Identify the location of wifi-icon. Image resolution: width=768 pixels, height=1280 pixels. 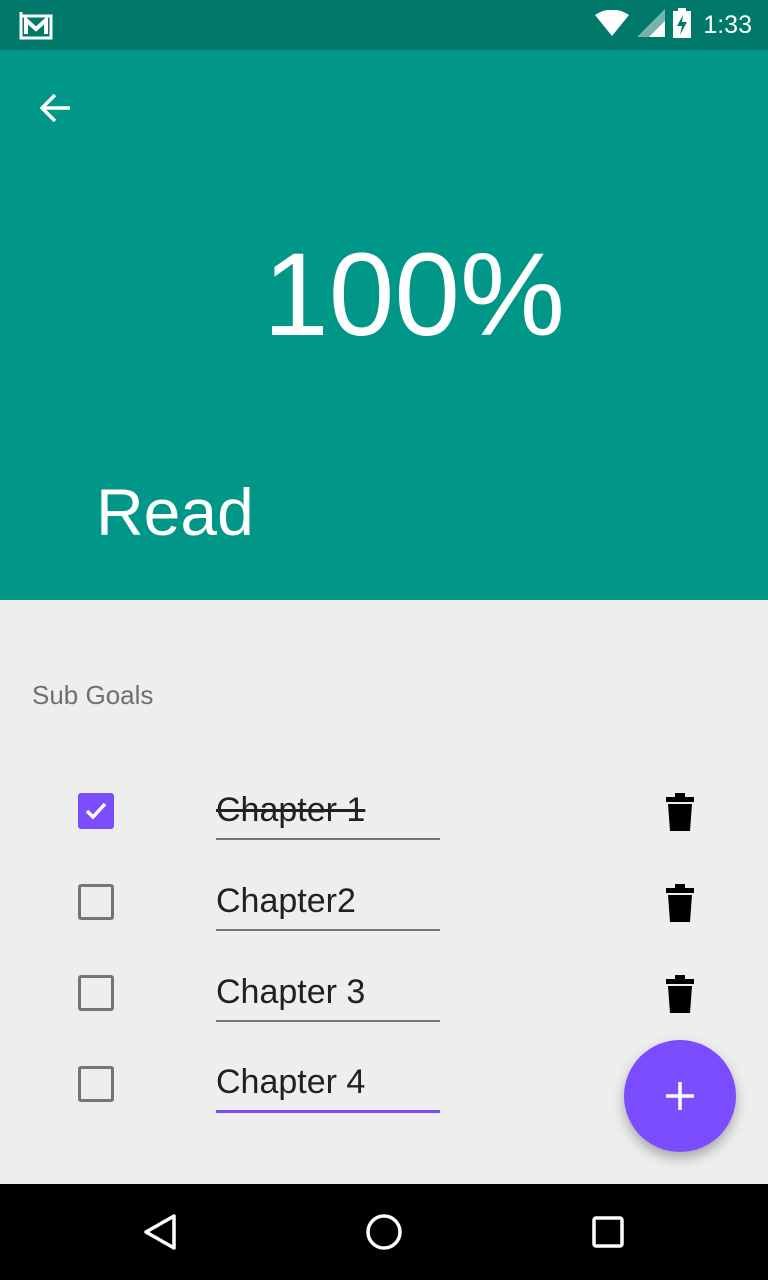
(612, 24).